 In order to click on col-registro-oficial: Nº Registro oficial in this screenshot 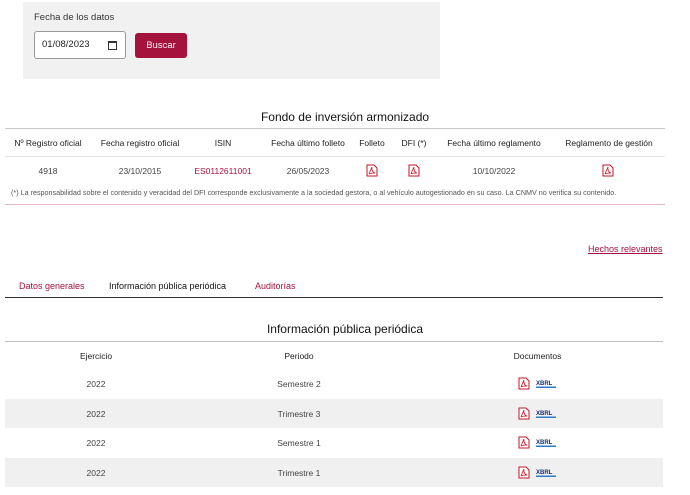, I will do `click(48, 143)`.